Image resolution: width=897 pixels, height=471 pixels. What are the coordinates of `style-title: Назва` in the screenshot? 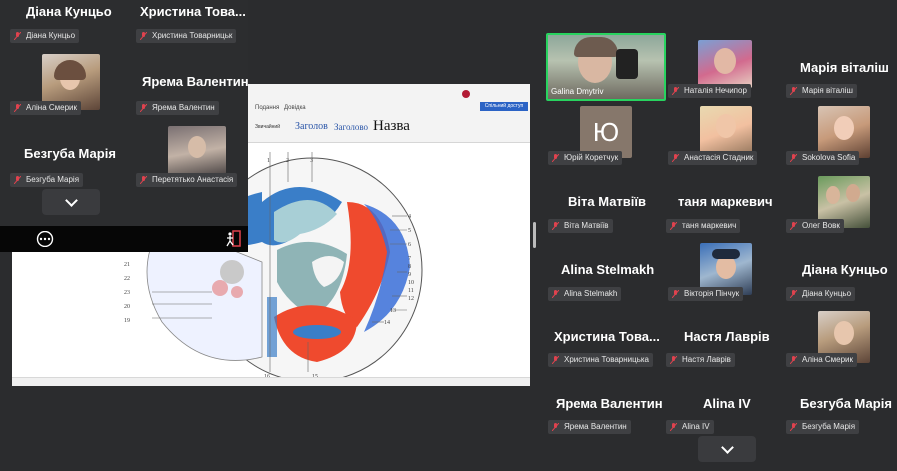 It's located at (391, 126).